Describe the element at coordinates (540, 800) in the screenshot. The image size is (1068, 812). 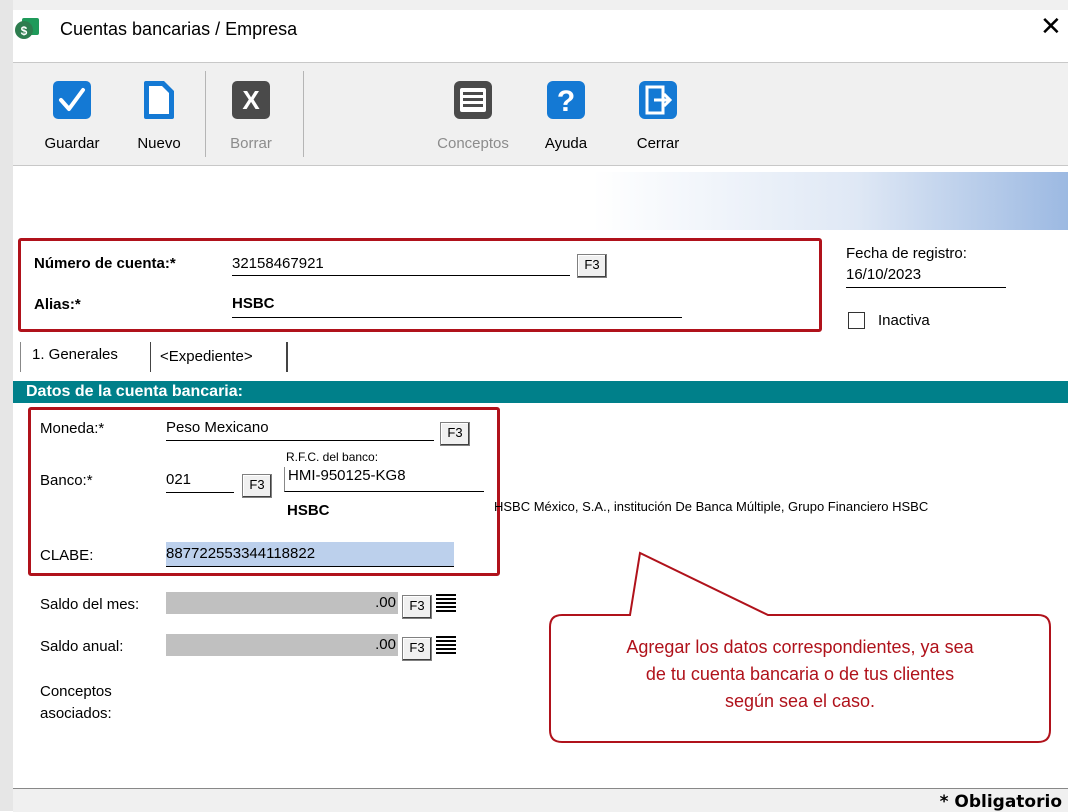
I see `status-bar` at that location.